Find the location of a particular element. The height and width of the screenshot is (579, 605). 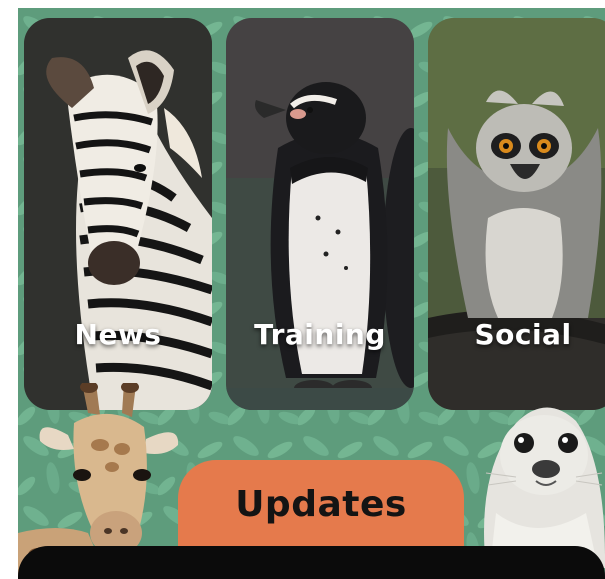

updates-label: Updates is located at coordinates (321, 504).